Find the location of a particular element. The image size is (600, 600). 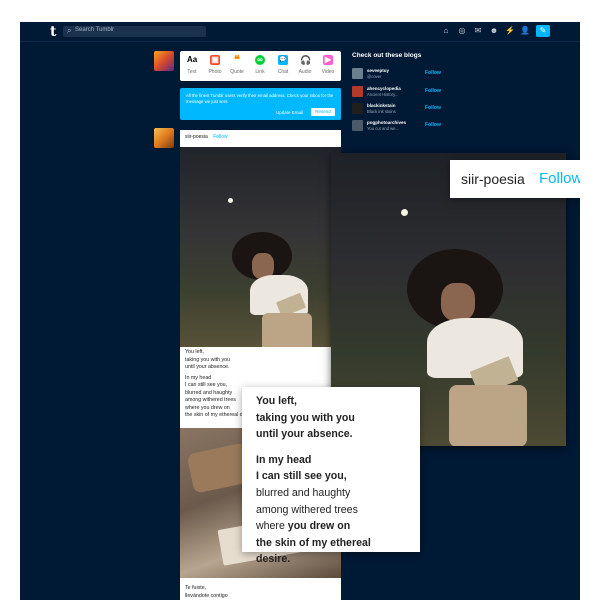

post-follow-button: Follow is located at coordinates (220, 137).